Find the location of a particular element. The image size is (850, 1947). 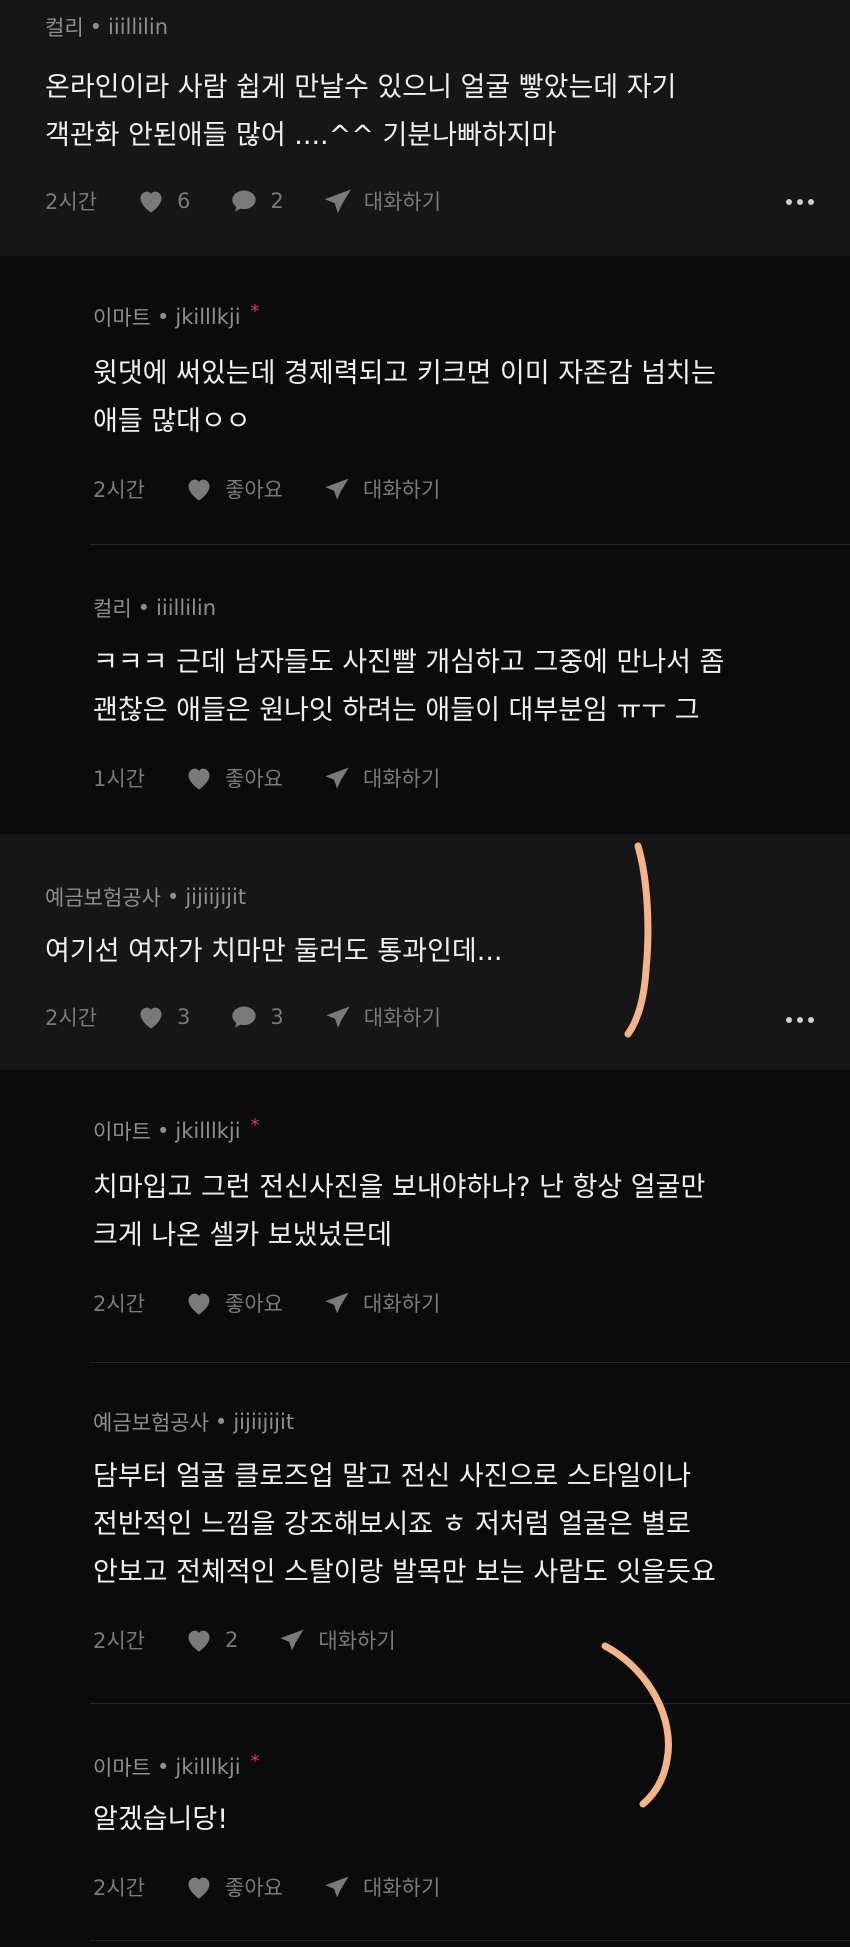

comment-text: 알겠습니당! is located at coordinates (161, 1819).